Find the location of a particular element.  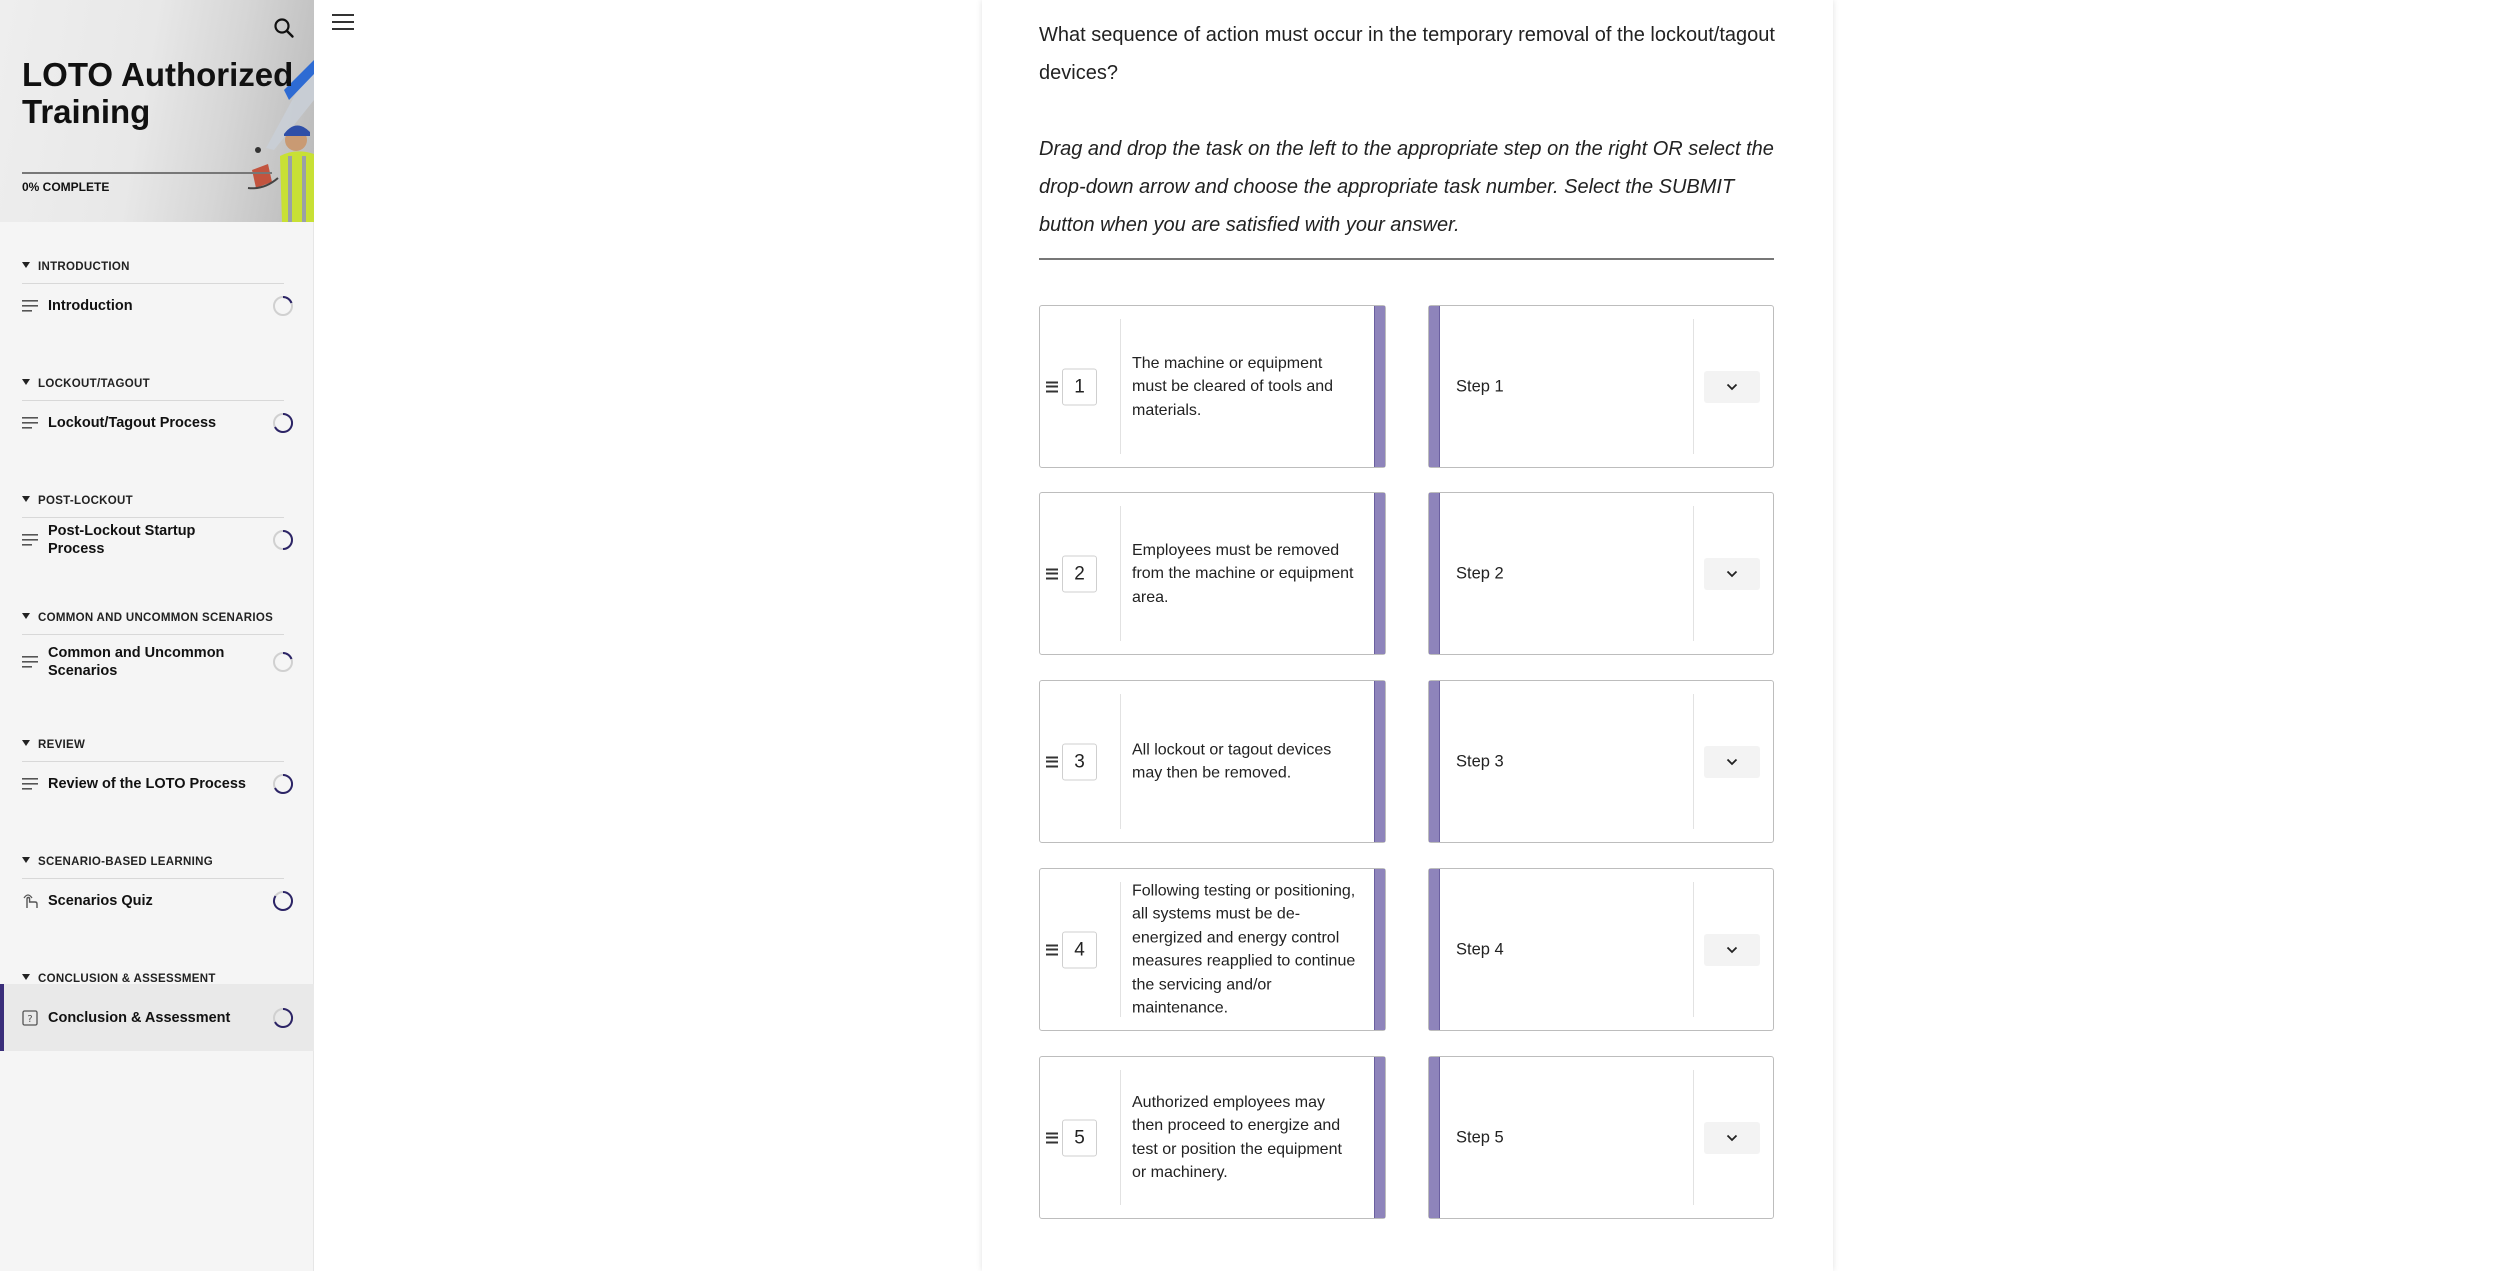

step-drop-target: Step 4 is located at coordinates (1601, 949).